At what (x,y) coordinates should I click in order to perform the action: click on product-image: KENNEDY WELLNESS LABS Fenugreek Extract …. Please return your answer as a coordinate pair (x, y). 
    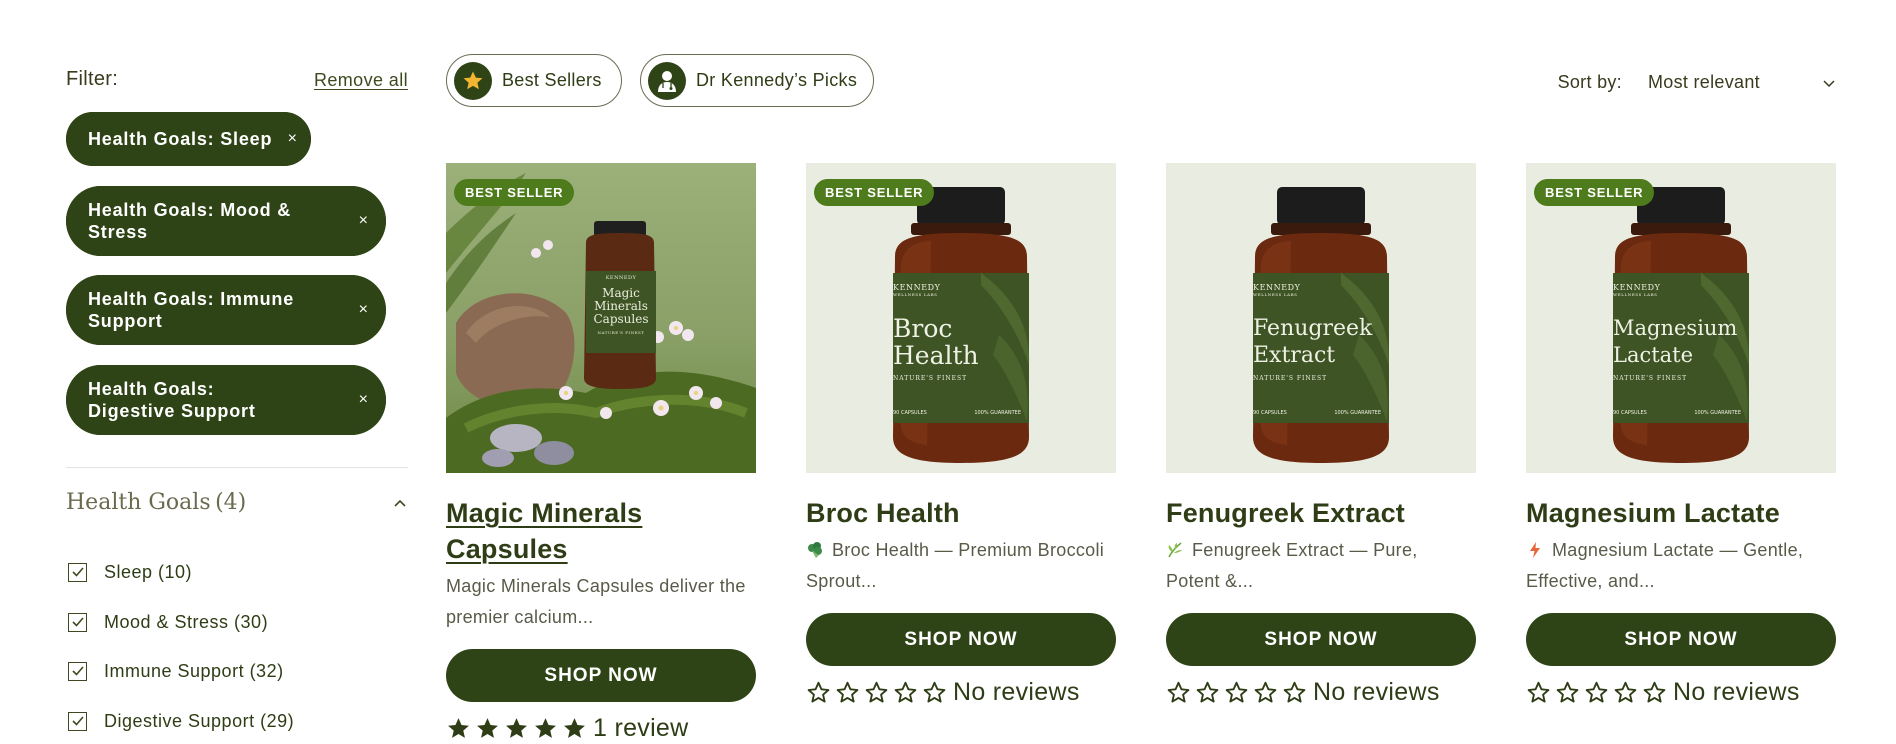
    Looking at the image, I should click on (1321, 318).